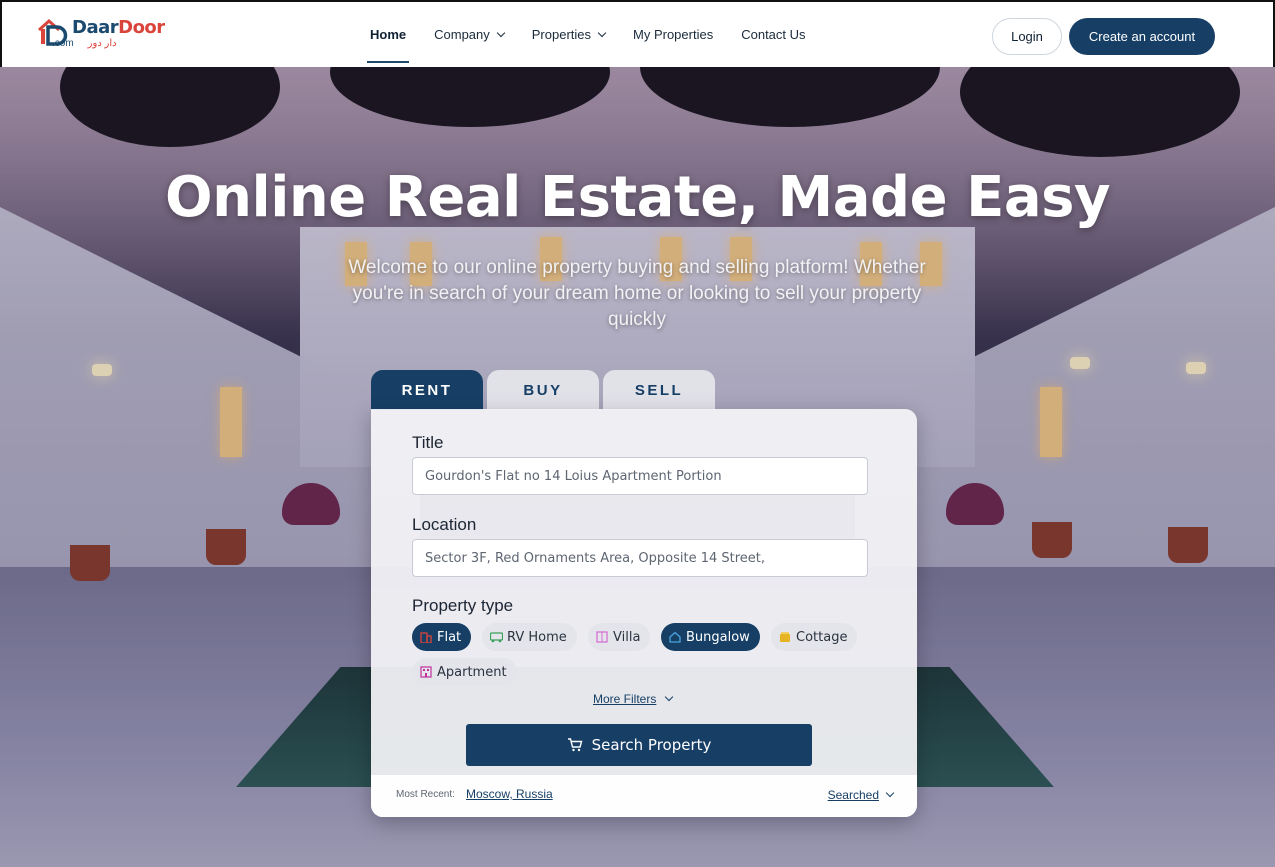 The image size is (1275, 867). I want to click on chip-rv-home: RV Home, so click(529, 637).